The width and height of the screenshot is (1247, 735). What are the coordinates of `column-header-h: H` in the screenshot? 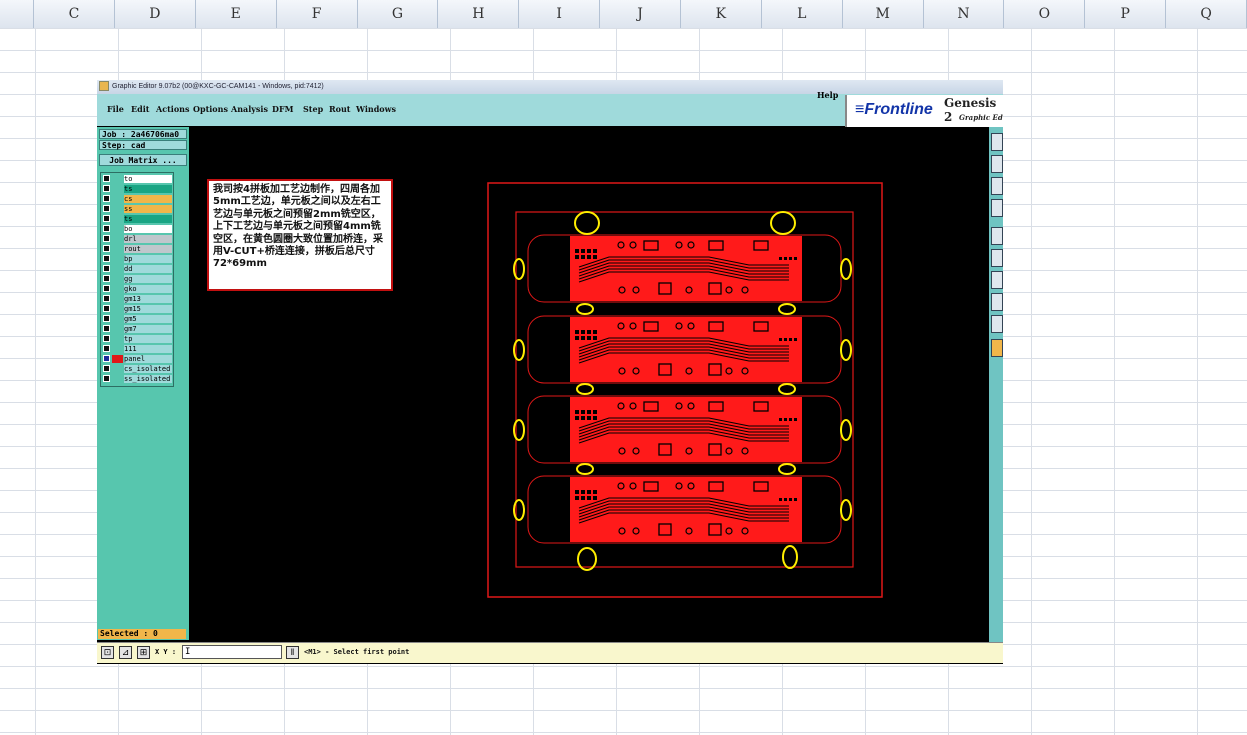 It's located at (479, 14).